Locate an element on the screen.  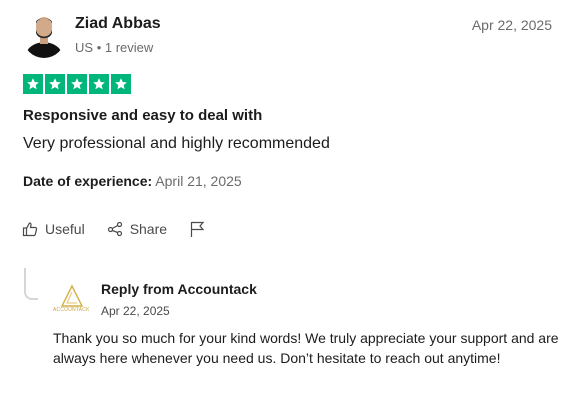
reviewer-avatar is located at coordinates (44, 35).